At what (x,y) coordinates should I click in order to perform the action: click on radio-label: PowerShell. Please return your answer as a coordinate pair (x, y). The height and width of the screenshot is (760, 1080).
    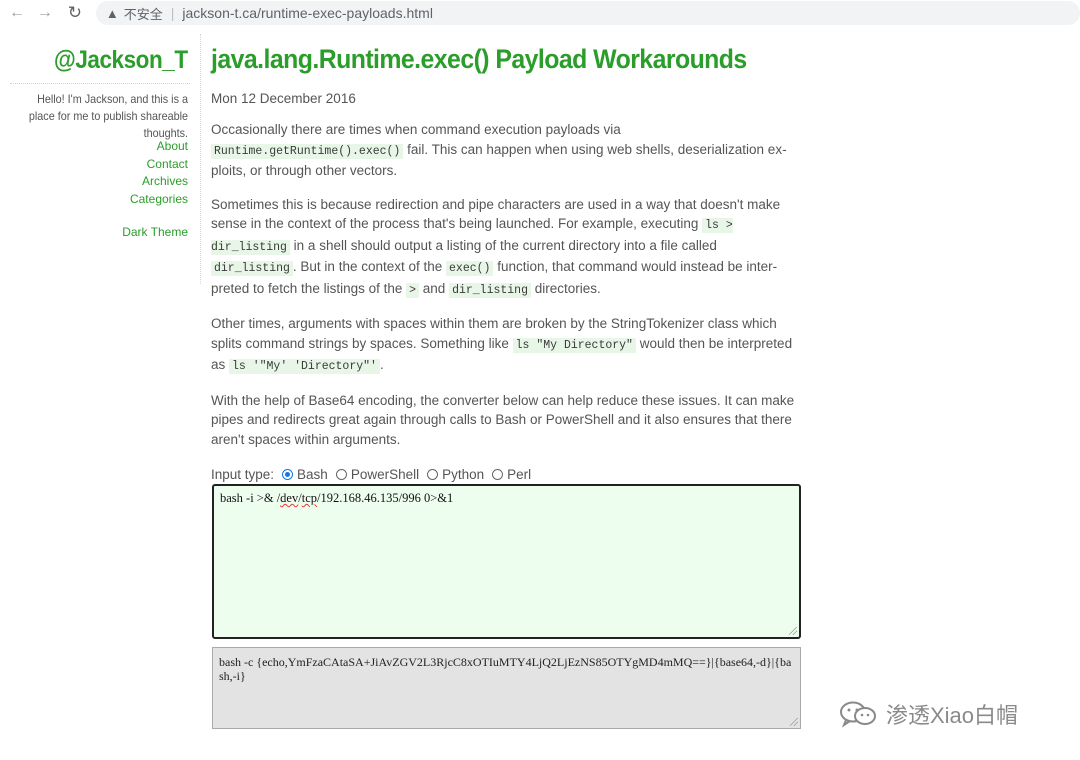
    Looking at the image, I should click on (385, 474).